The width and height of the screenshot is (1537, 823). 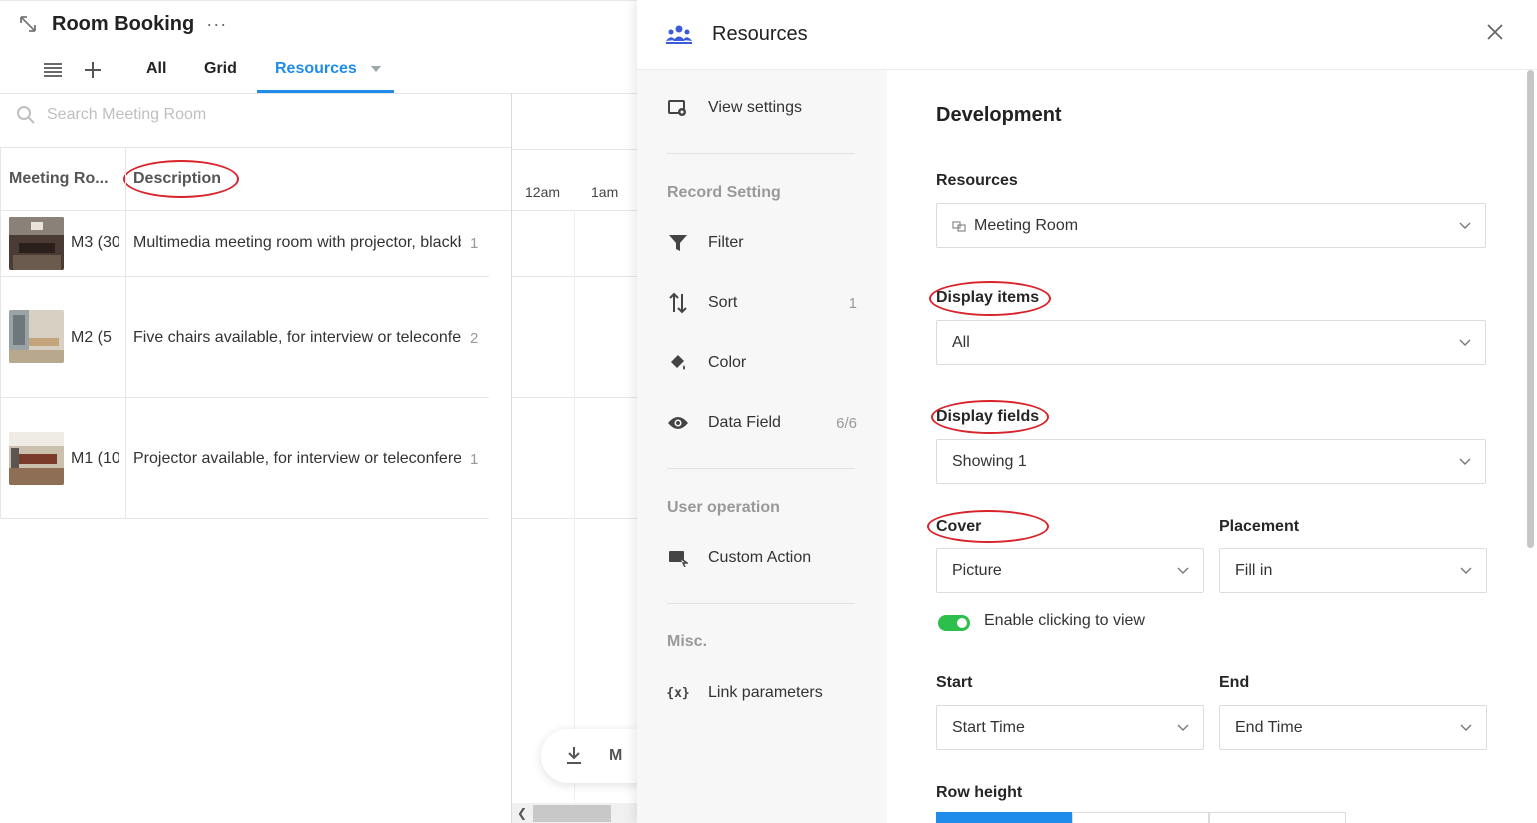 I want to click on display-fields-label: Display fields, so click(x=988, y=416).